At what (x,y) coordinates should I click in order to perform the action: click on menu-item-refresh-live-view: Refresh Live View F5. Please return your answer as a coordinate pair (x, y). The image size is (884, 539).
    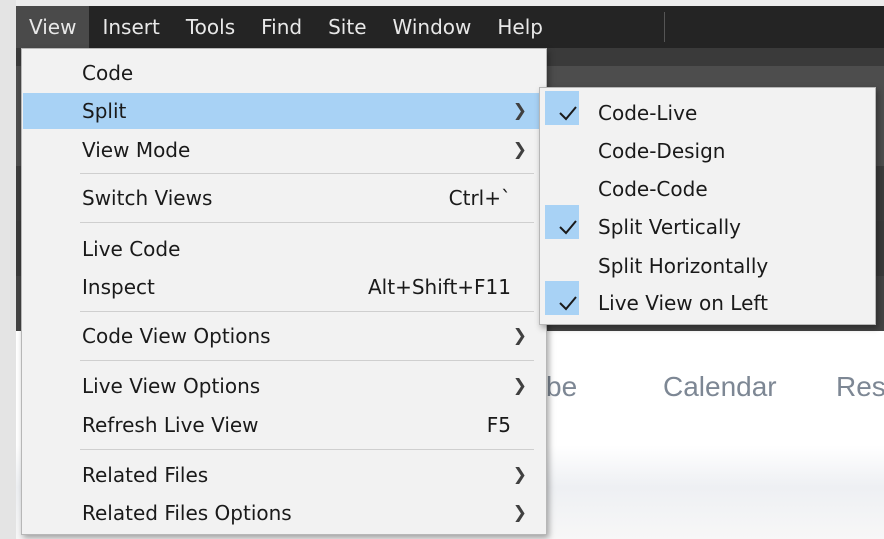
    Looking at the image, I should click on (284, 425).